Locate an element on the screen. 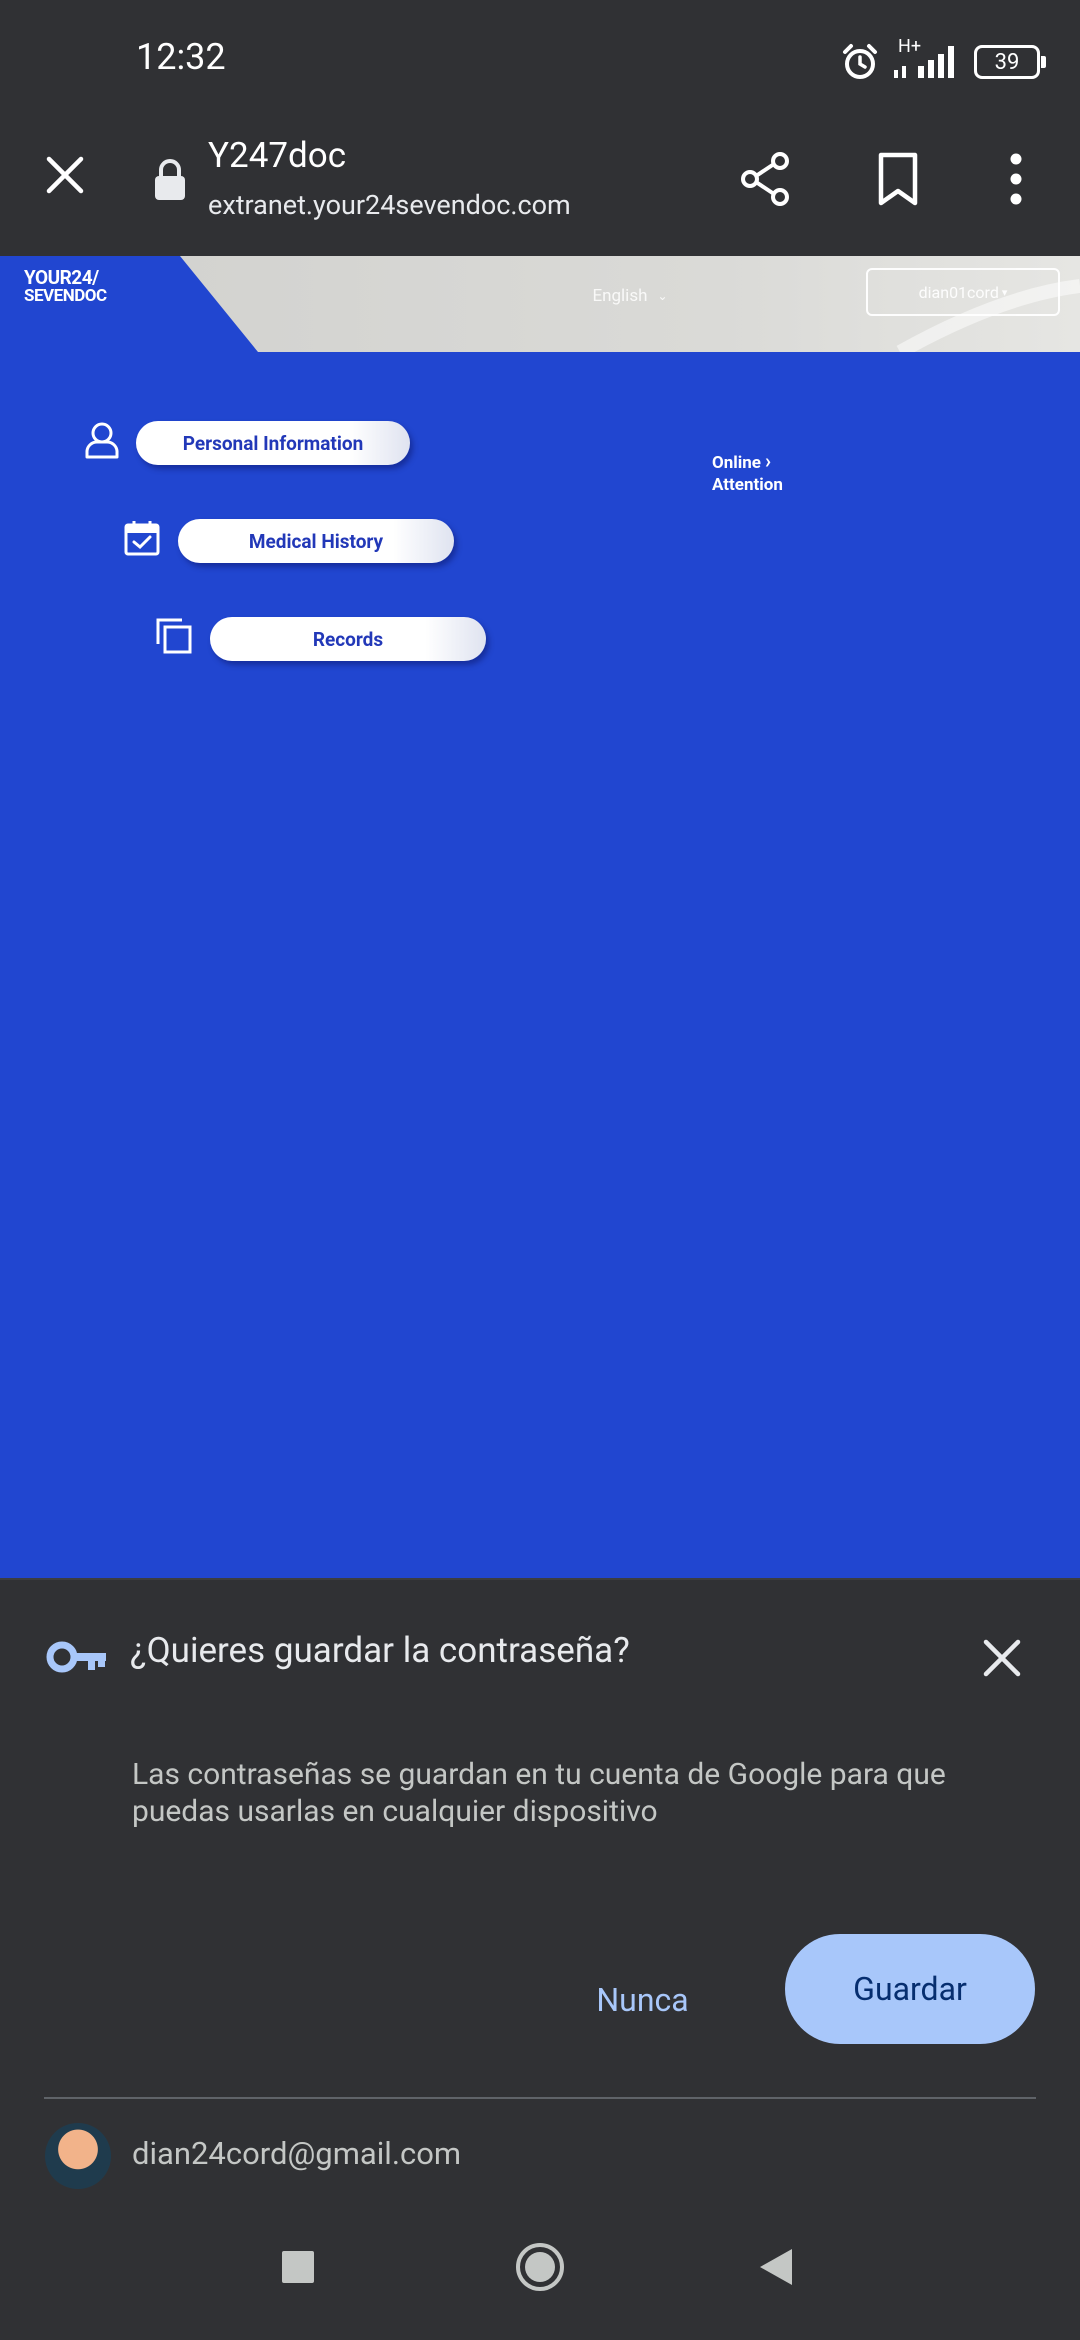  account-email: dian24cord@gmail.com is located at coordinates (297, 2153).